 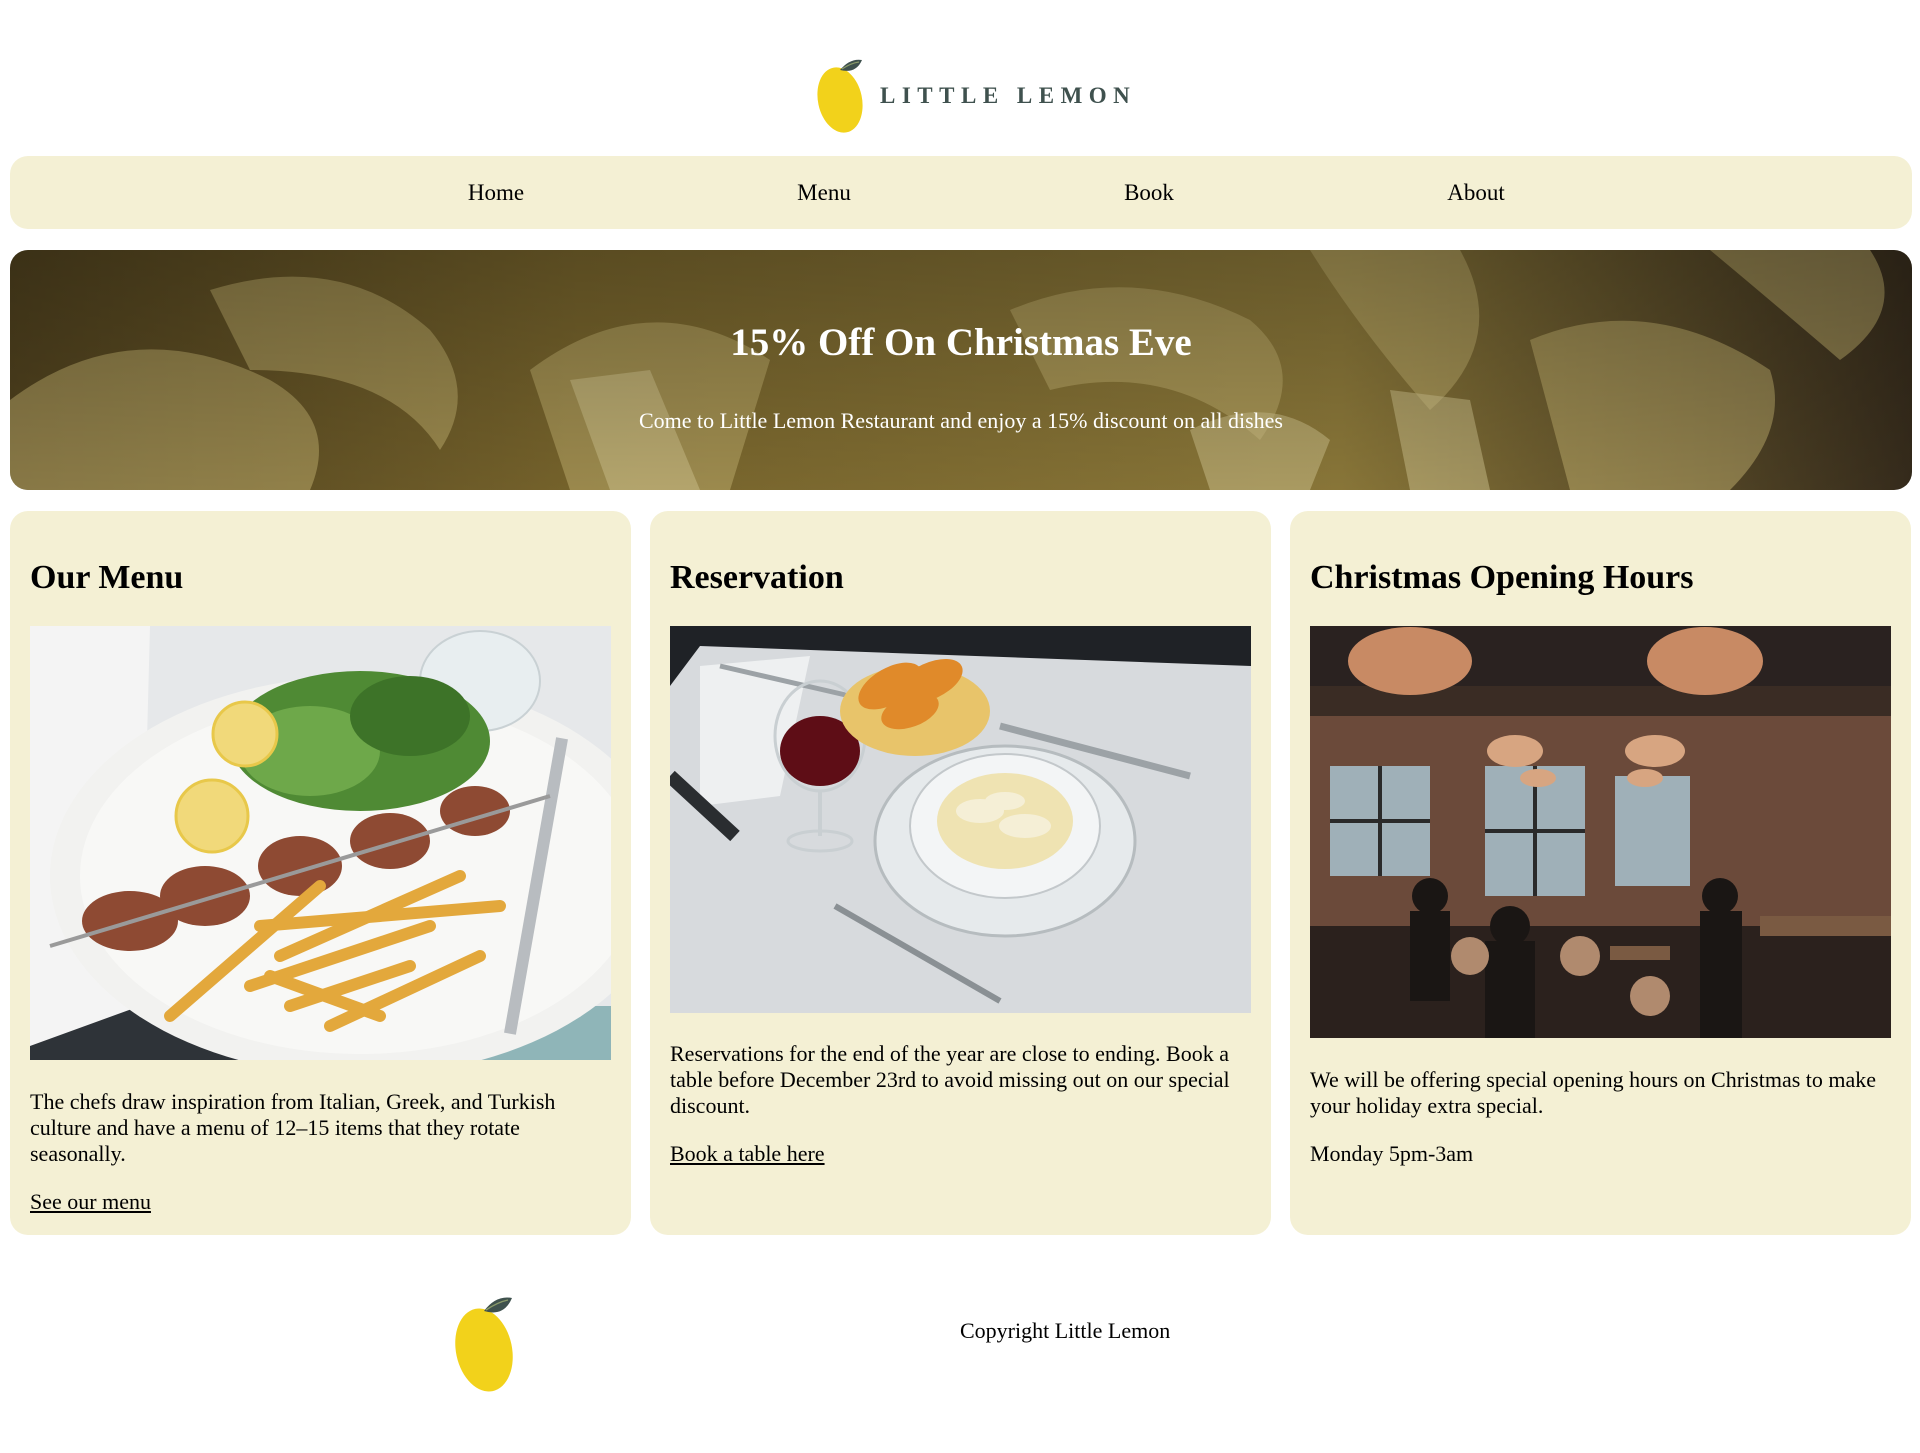 What do you see at coordinates (961, 192) in the screenshot?
I see `main-nav: Home Menu Book About` at bounding box center [961, 192].